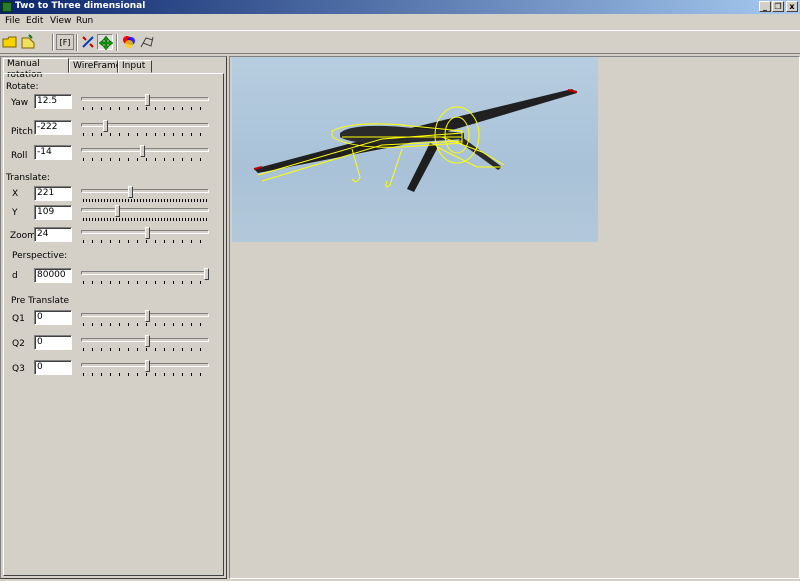  What do you see at coordinates (792, 6) in the screenshot?
I see `close-button: x` at bounding box center [792, 6].